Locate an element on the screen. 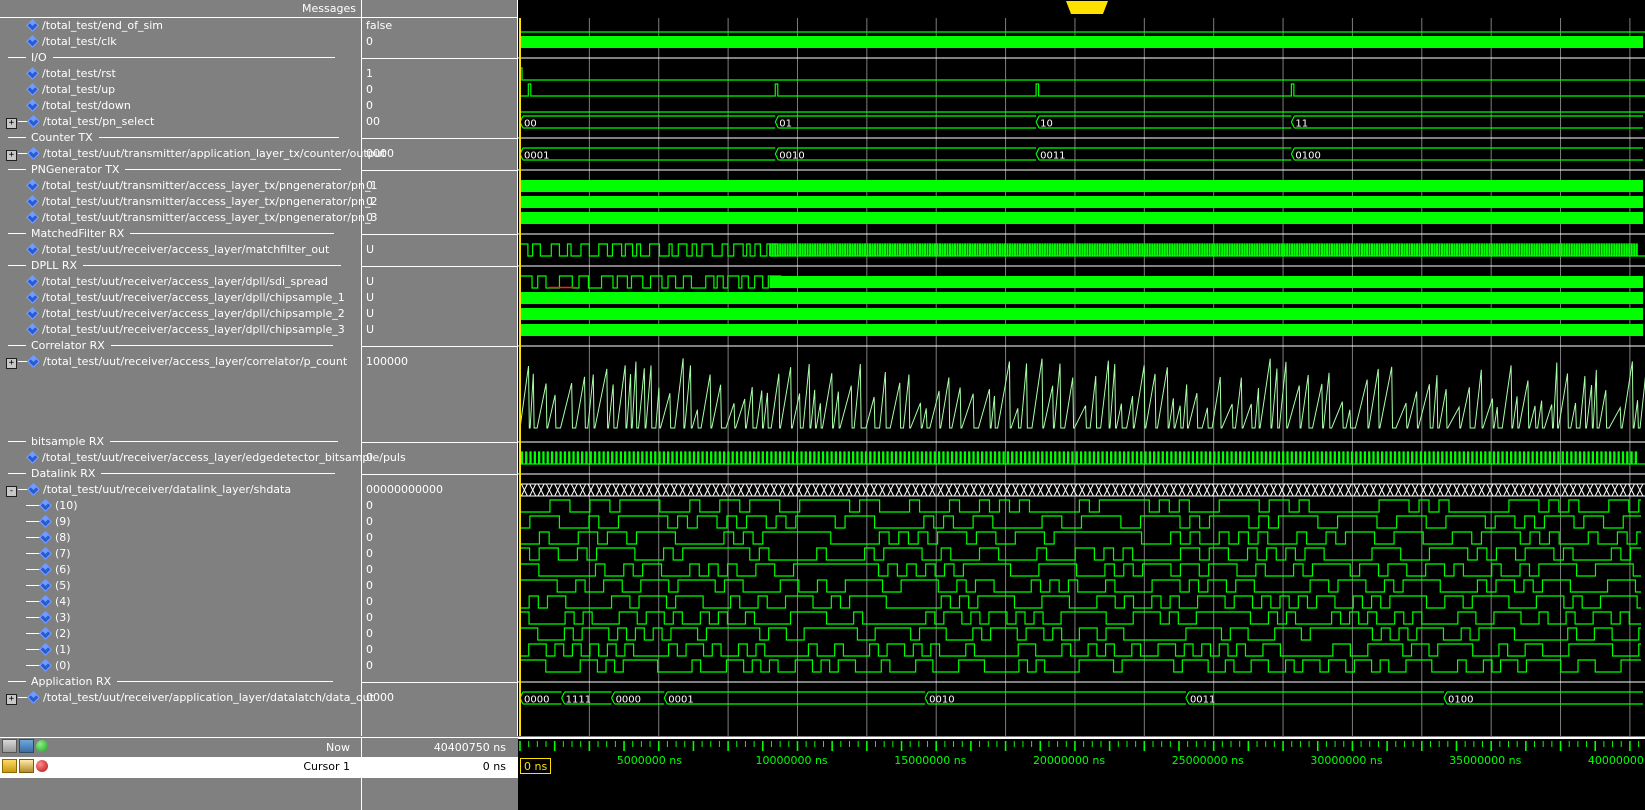 The height and width of the screenshot is (810, 1645). group-label: I/O is located at coordinates (39, 57).